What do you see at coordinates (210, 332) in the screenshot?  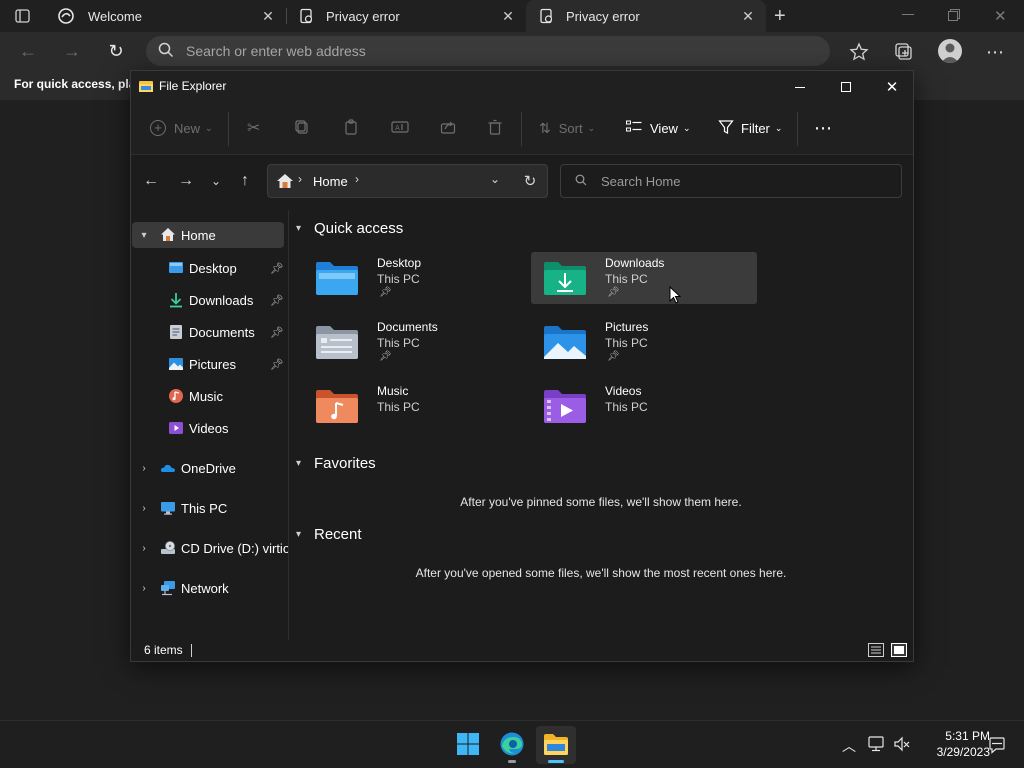 I see `sidebar-item-documents: Documents 📌︎` at bounding box center [210, 332].